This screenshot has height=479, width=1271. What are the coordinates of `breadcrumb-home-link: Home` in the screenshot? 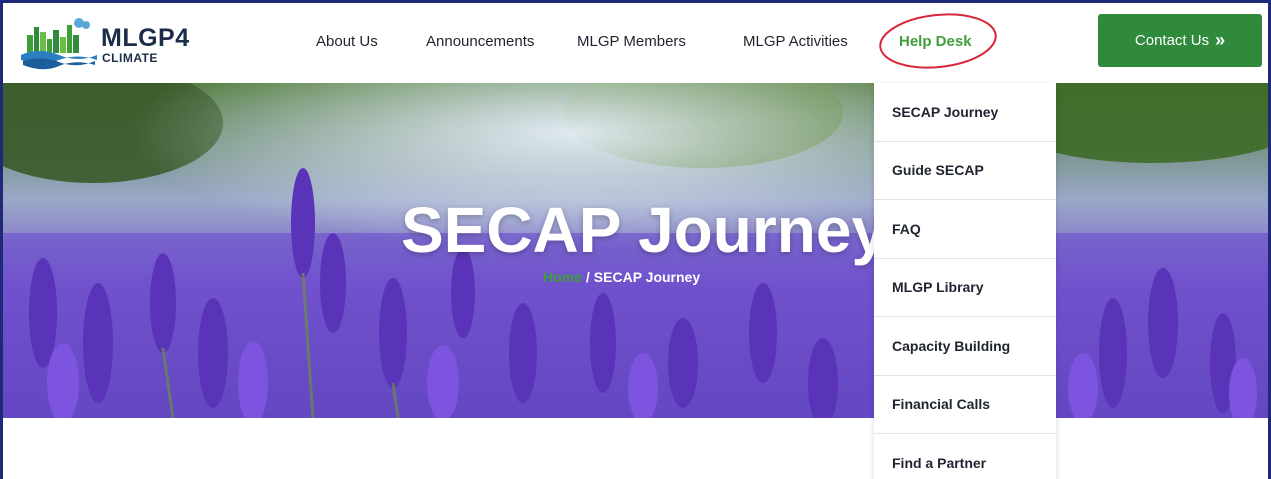 It's located at (562, 277).